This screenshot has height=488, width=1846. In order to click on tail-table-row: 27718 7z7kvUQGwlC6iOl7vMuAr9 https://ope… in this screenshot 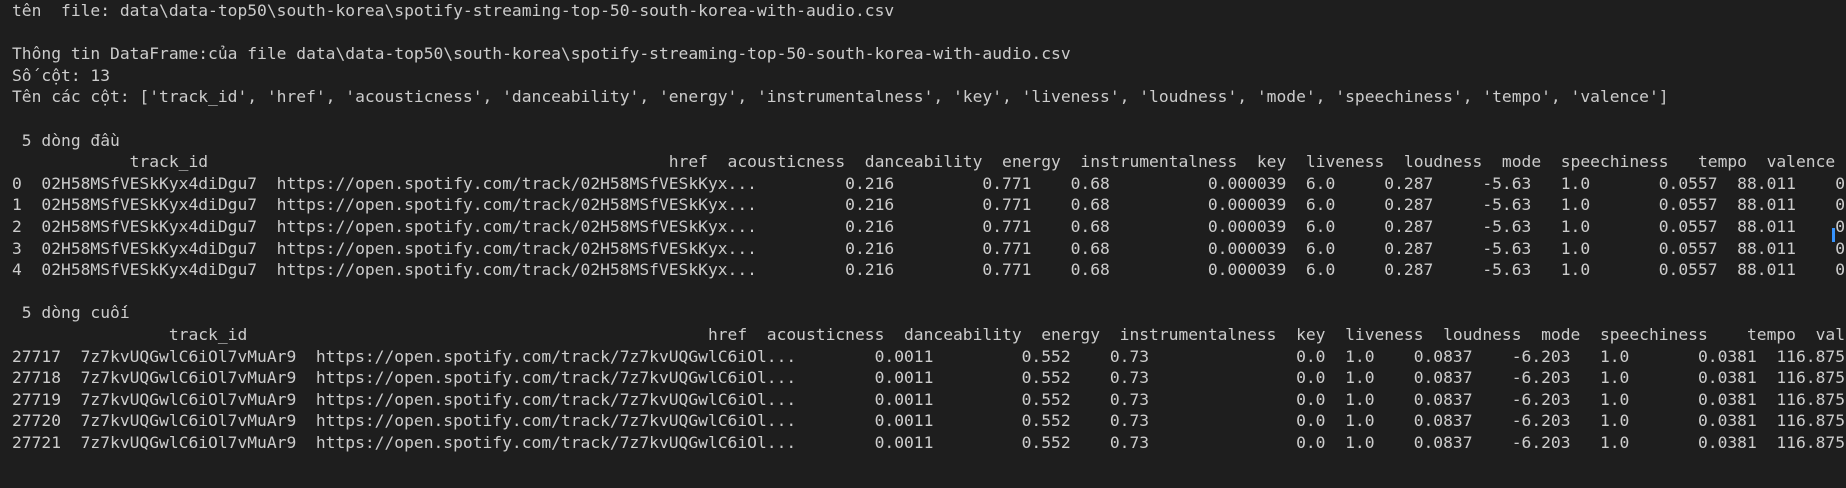, I will do `click(929, 378)`.